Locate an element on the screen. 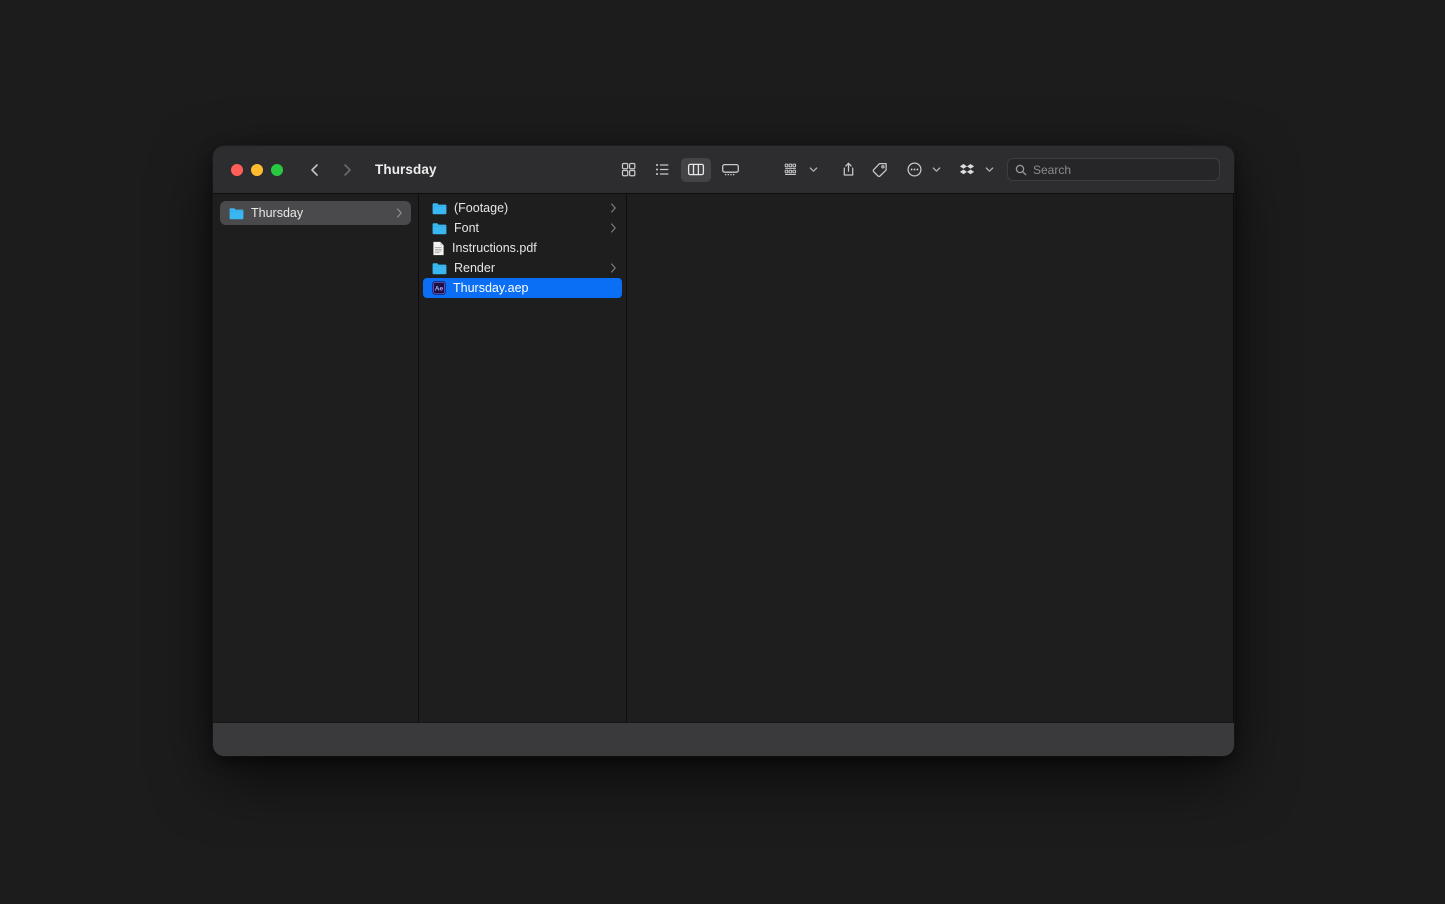 The image size is (1445, 904). list-icon is located at coordinates (661, 169).